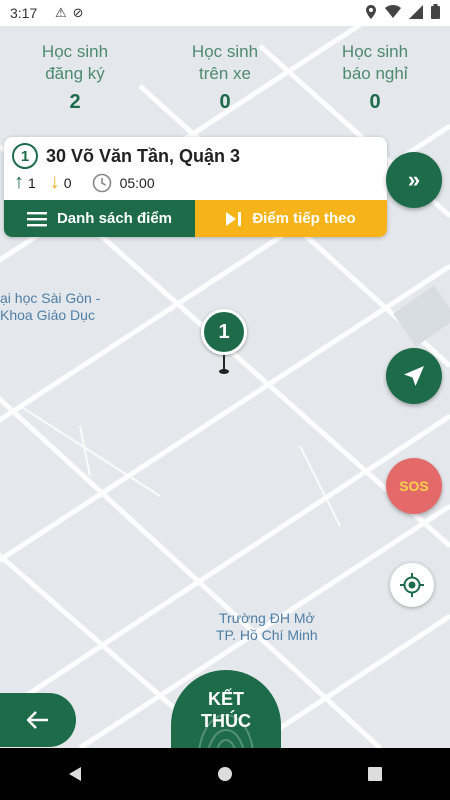 The image size is (450, 800). I want to click on back-button, so click(38, 720).